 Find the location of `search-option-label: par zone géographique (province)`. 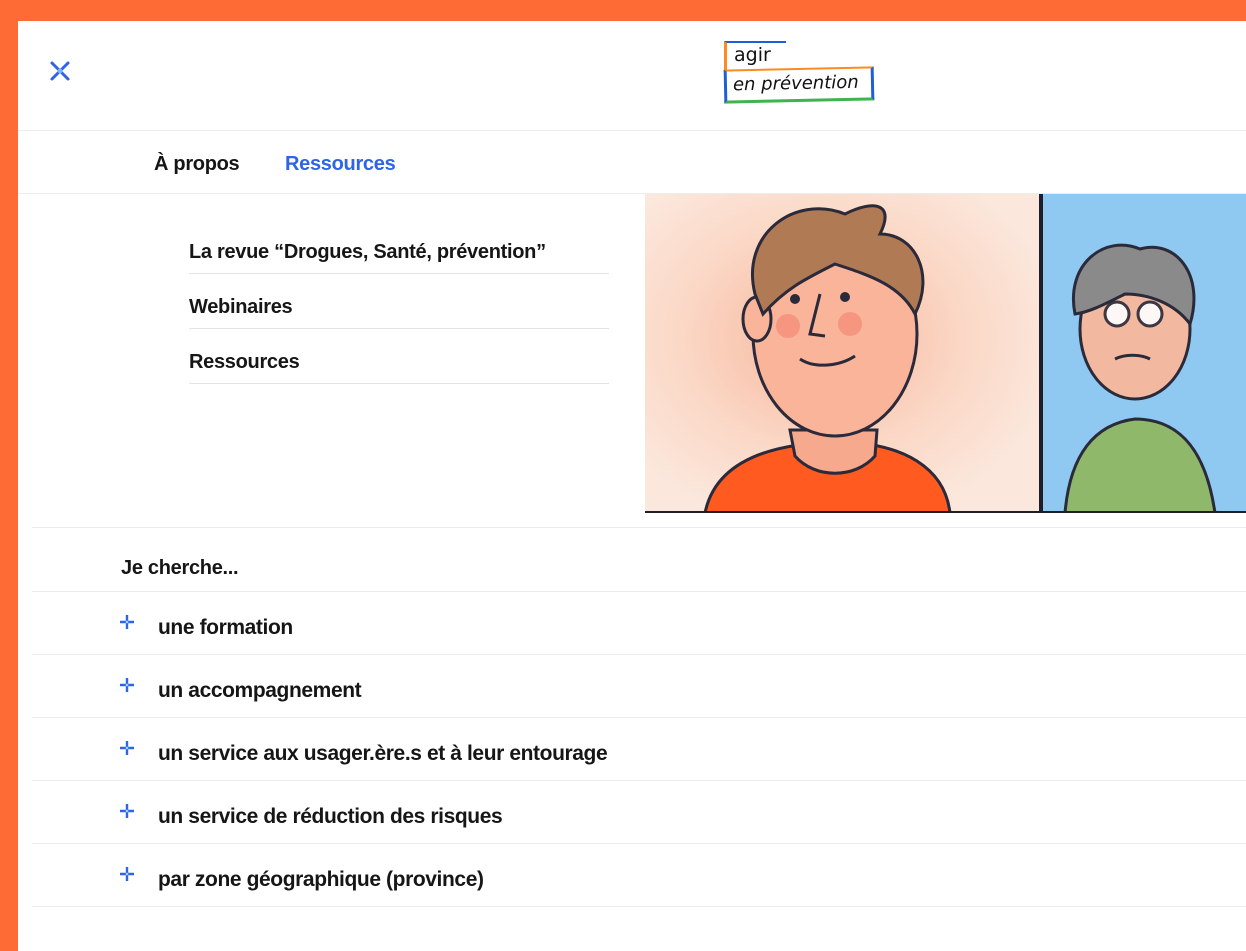

search-option-label: par zone géographique (province) is located at coordinates (321, 879).